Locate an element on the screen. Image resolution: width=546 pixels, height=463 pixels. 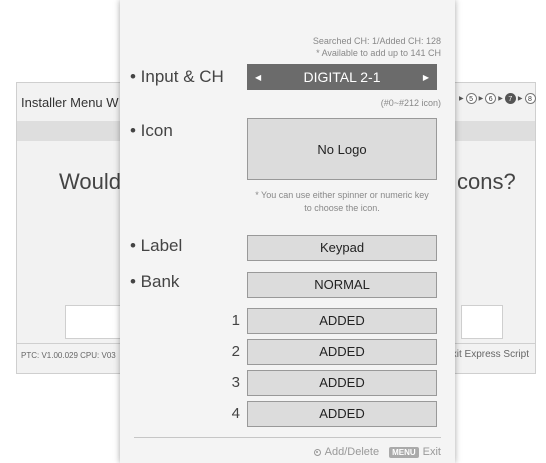
searched-channel-info: Searched CH: 1/Added CH: 128 is located at coordinates (376, 41).